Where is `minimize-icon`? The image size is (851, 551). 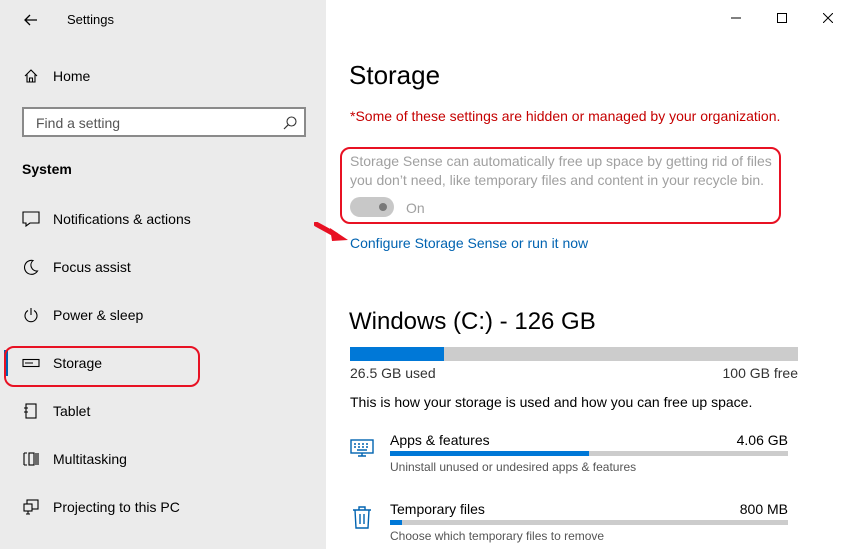
minimize-icon is located at coordinates (736, 18).